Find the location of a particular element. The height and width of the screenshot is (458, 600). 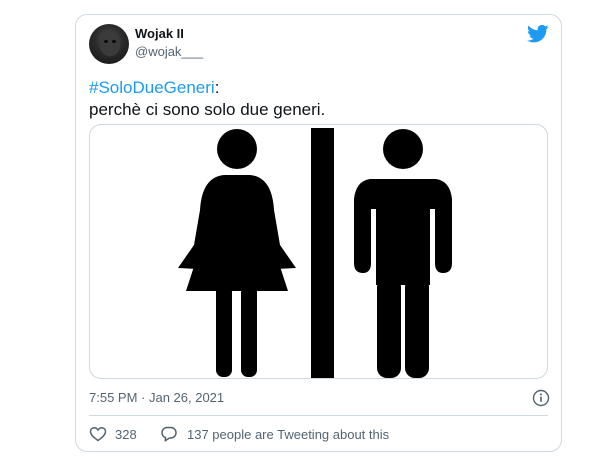

discussion-link: 137 people are Tweeting about this is located at coordinates (288, 434).